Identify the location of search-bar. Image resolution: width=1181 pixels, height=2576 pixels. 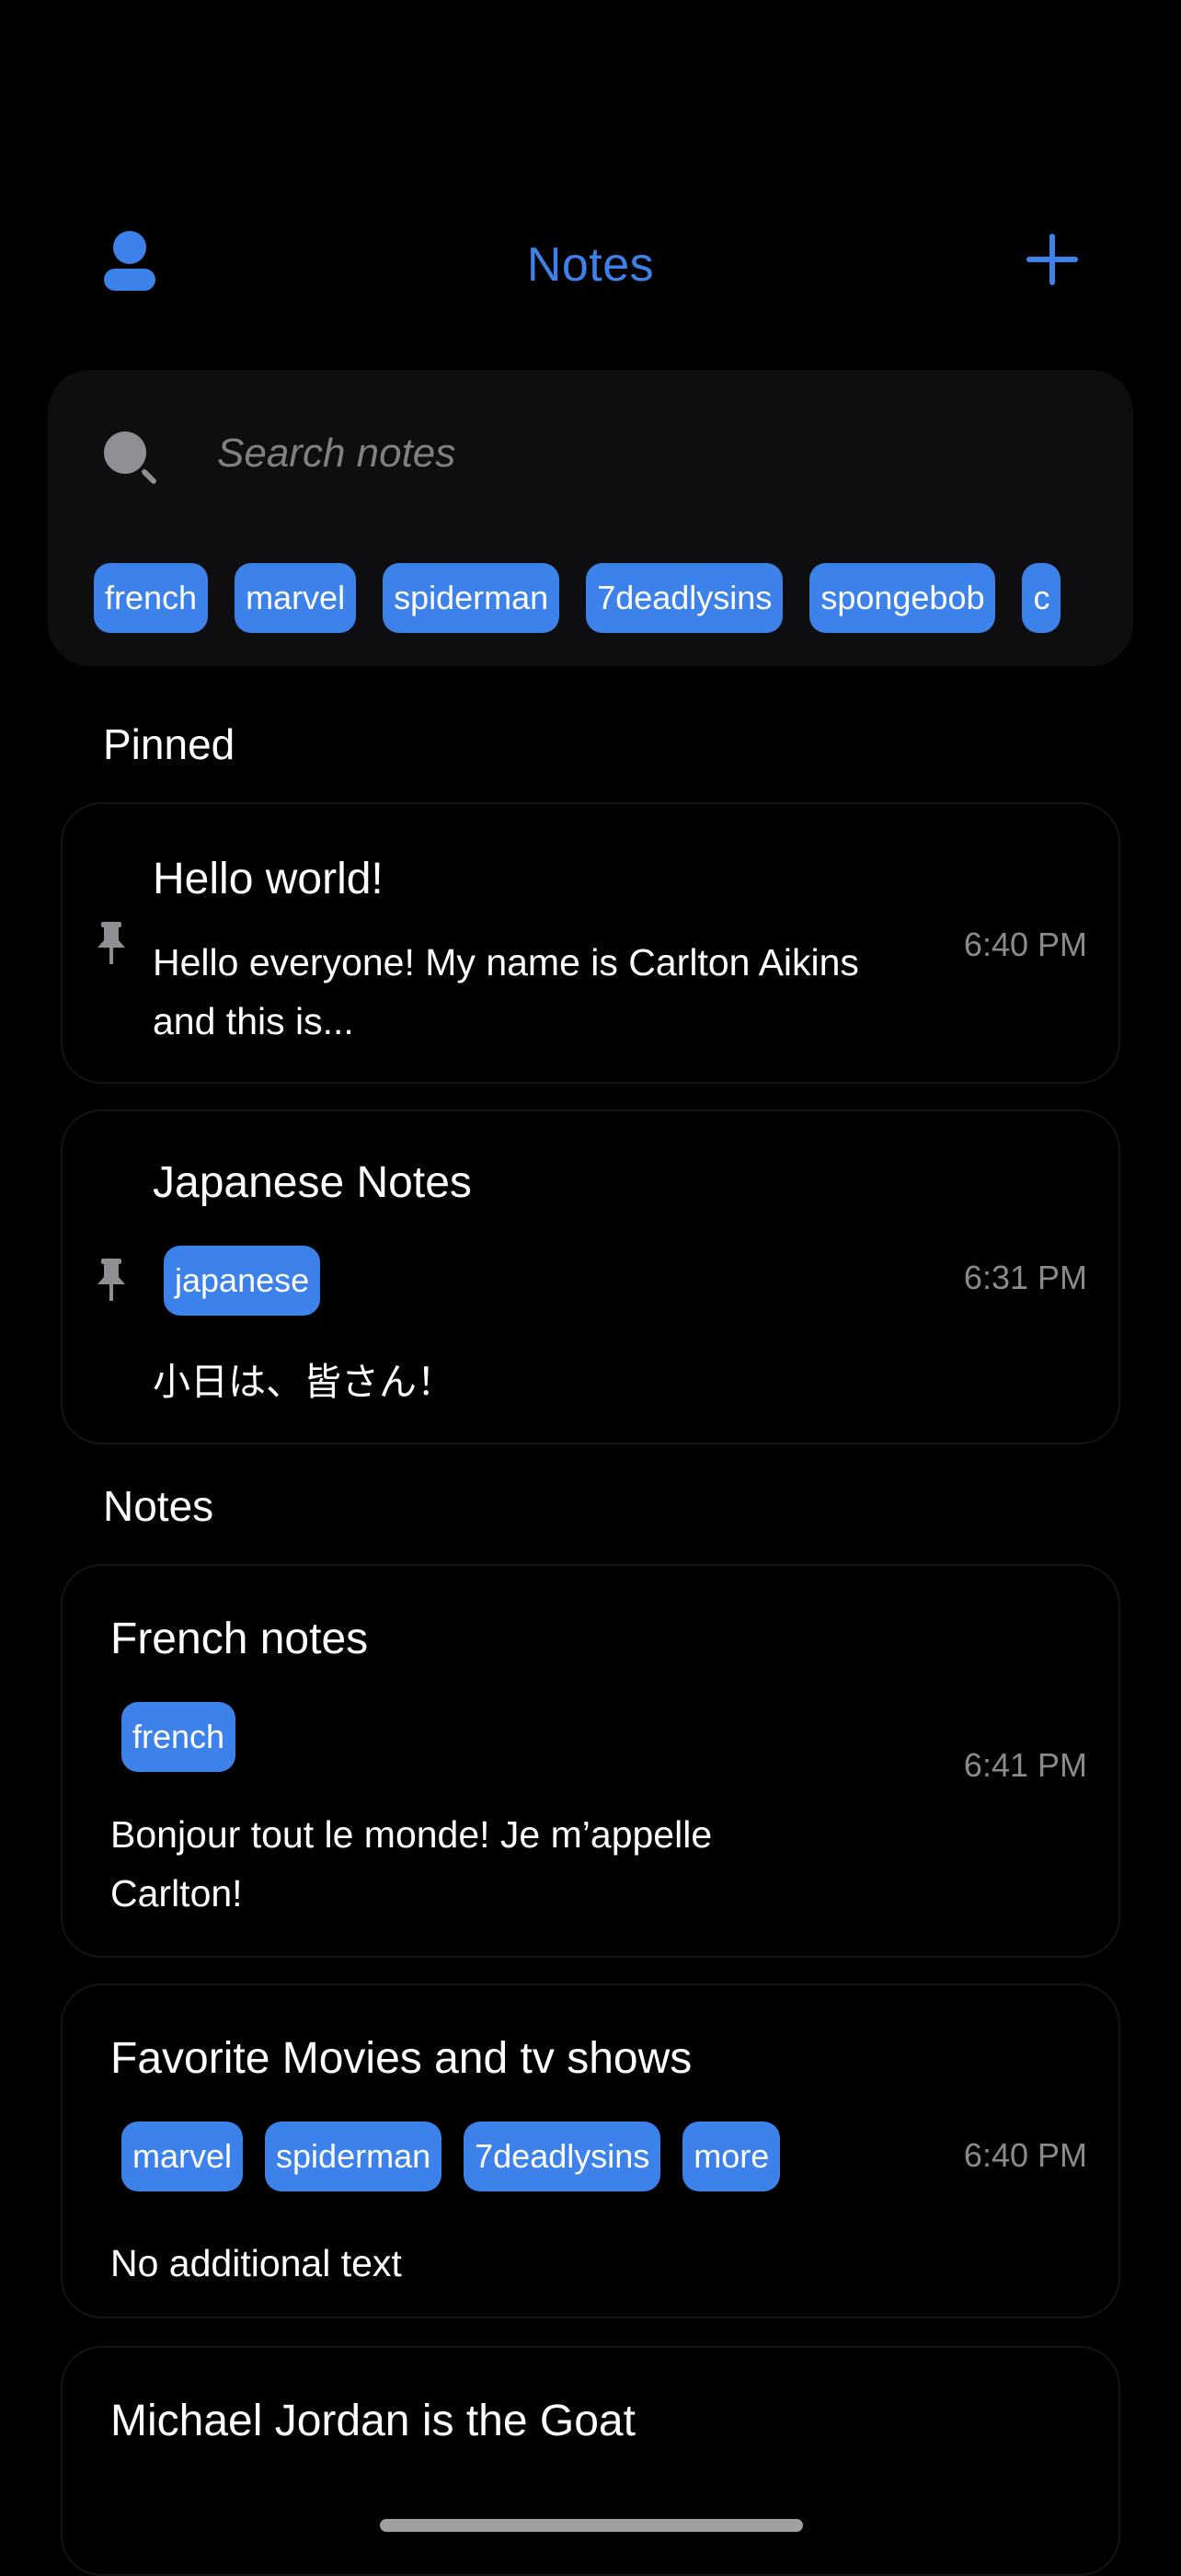
(598, 453).